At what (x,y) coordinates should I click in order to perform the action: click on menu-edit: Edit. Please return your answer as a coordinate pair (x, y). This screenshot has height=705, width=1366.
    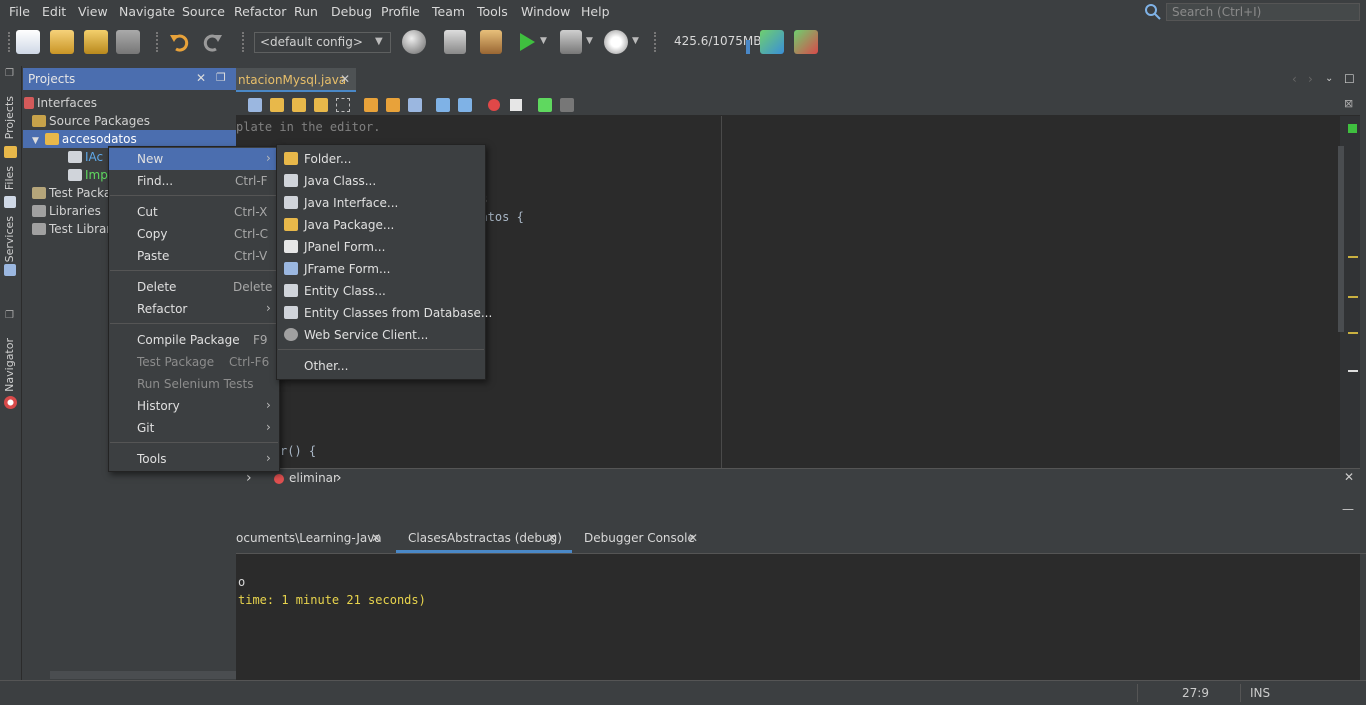
    Looking at the image, I should click on (54, 11).